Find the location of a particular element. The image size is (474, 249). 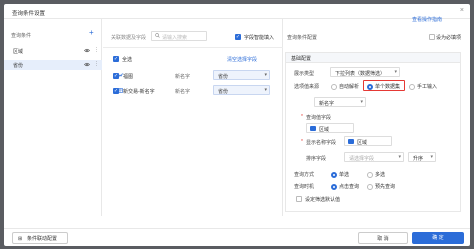

sort-field-select: 请选择字段 ▾ is located at coordinates (374, 157).